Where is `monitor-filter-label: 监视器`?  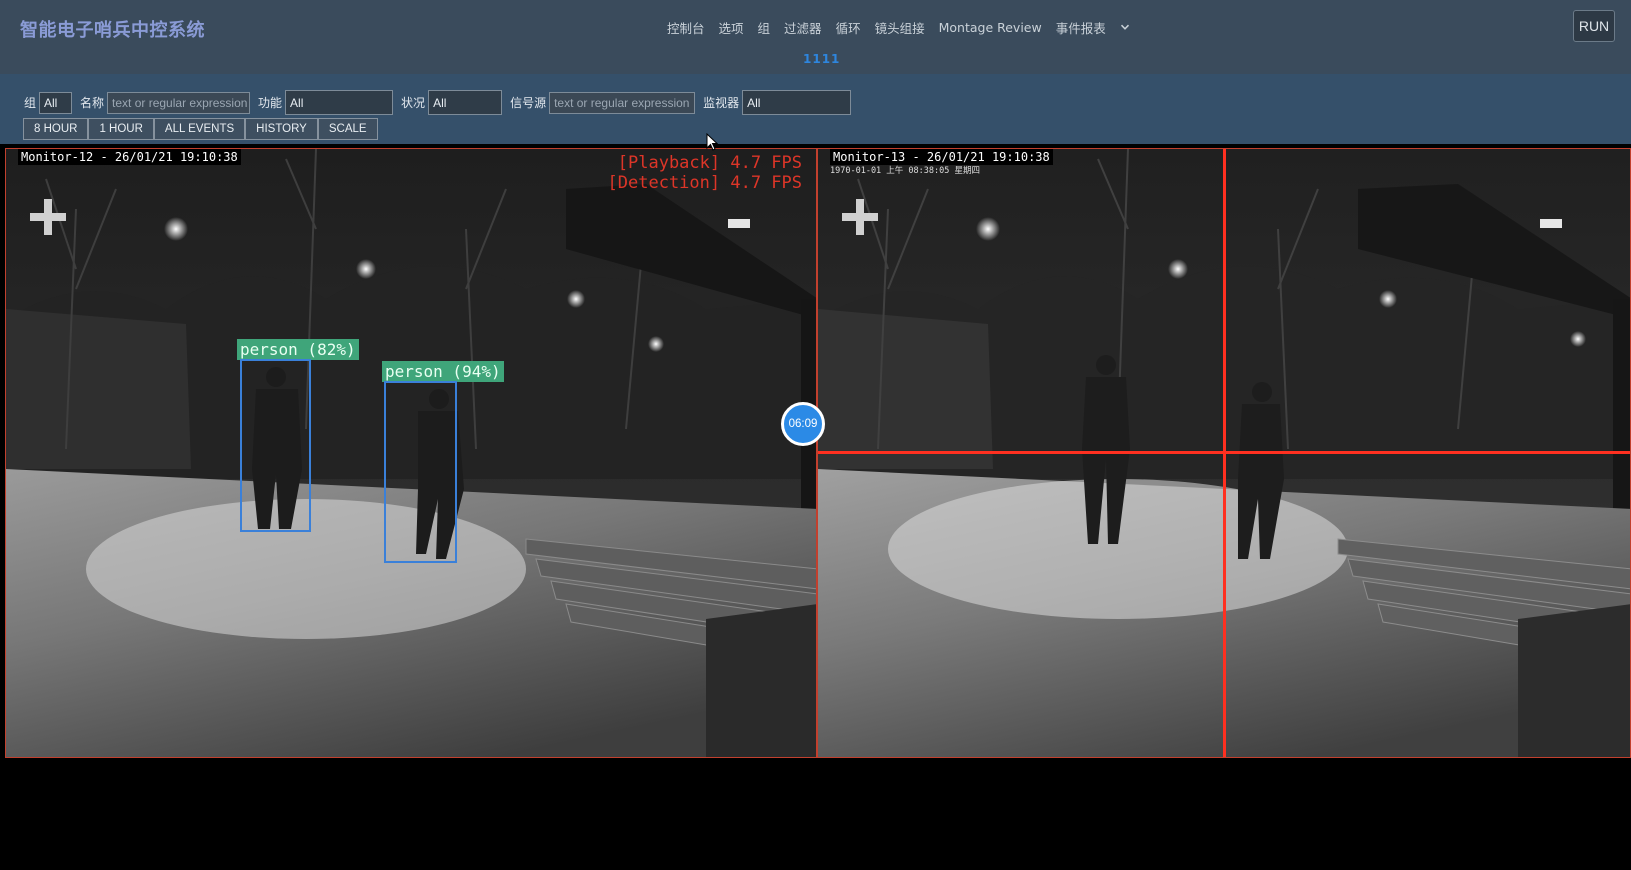 monitor-filter-label: 监视器 is located at coordinates (721, 103).